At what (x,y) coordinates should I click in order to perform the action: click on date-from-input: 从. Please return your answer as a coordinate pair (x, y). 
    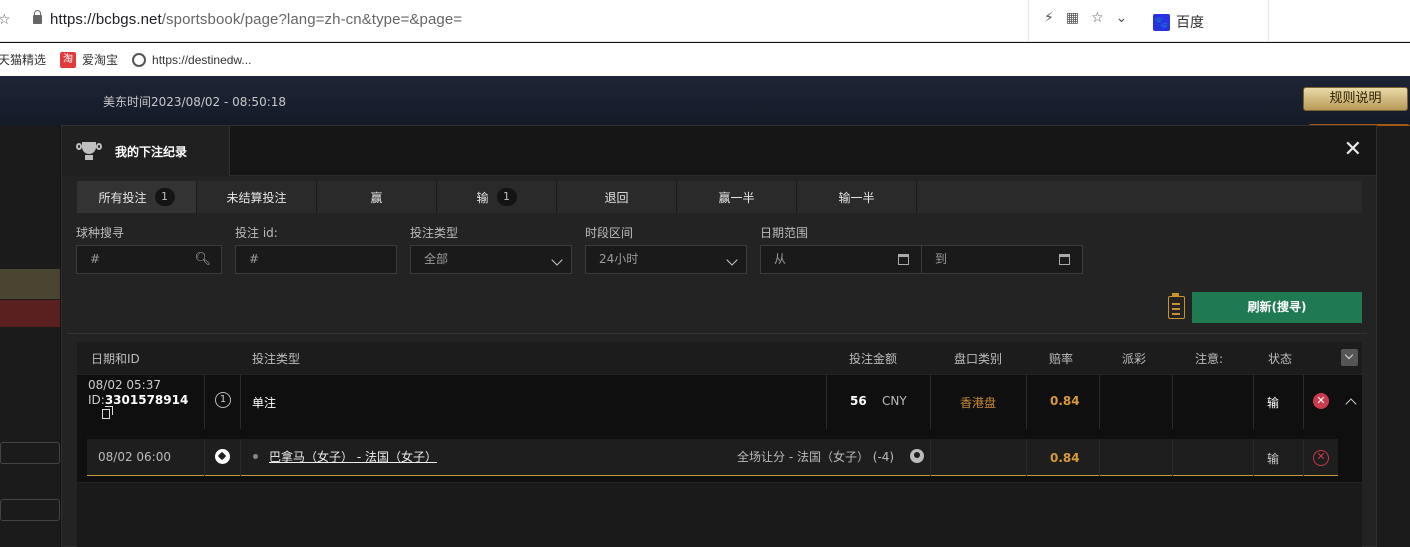
    Looking at the image, I should click on (841, 259).